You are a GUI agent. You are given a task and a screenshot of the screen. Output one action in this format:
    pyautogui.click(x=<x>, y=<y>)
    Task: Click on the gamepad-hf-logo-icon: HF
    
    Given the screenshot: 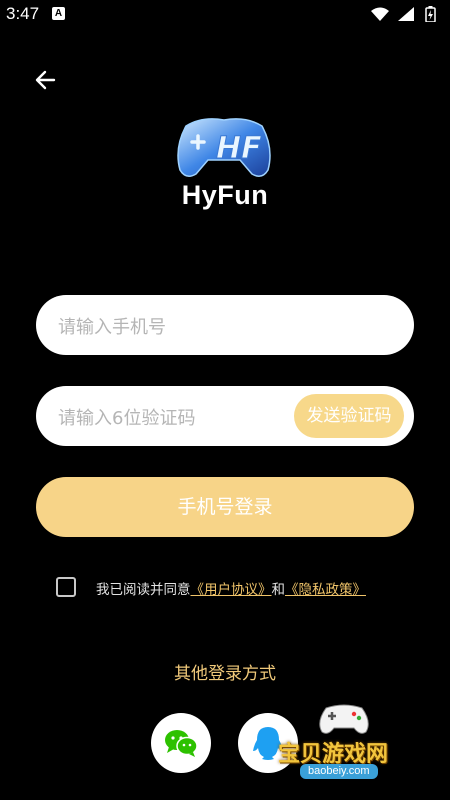 What is the action you would take?
    pyautogui.click(x=224, y=147)
    